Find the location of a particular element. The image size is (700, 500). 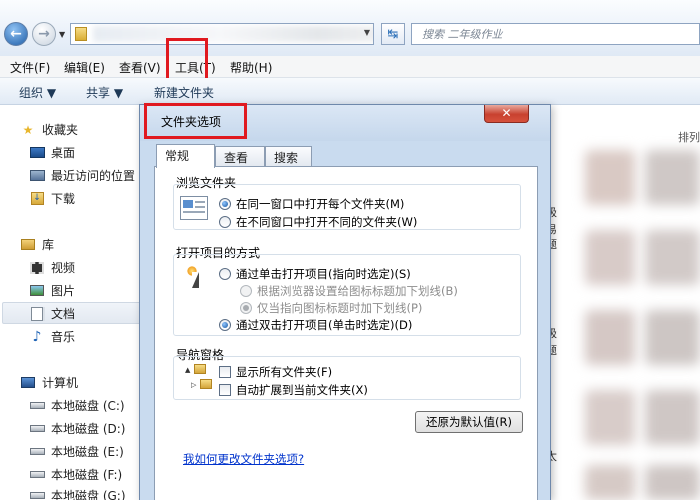

blurred-path is located at coordinates (233, 34).